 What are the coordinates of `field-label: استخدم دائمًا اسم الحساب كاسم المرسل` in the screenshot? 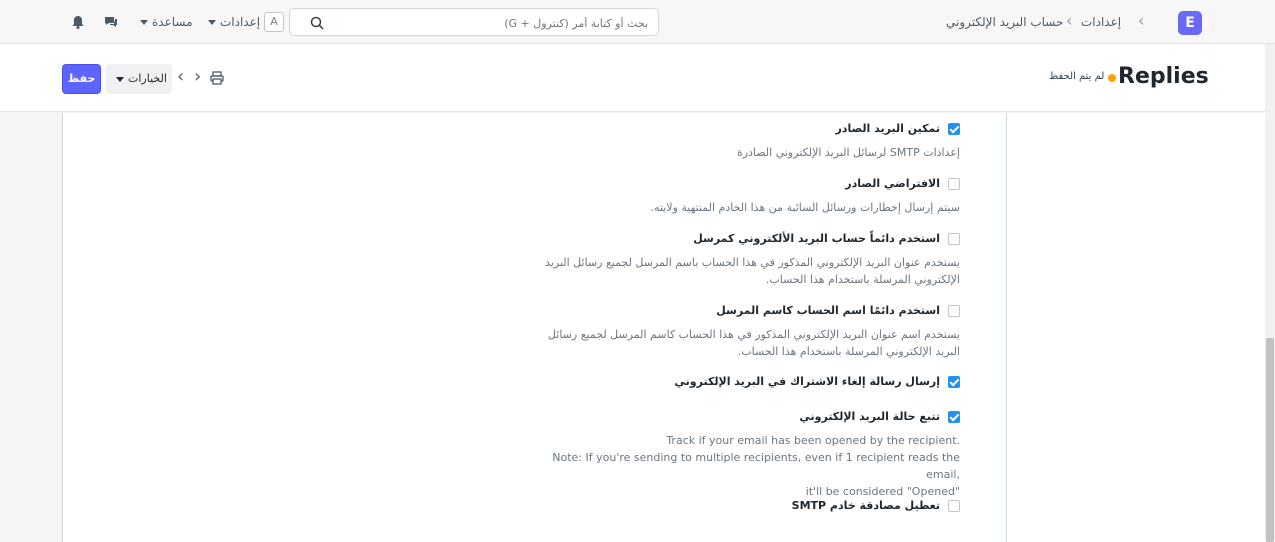 It's located at (828, 310).